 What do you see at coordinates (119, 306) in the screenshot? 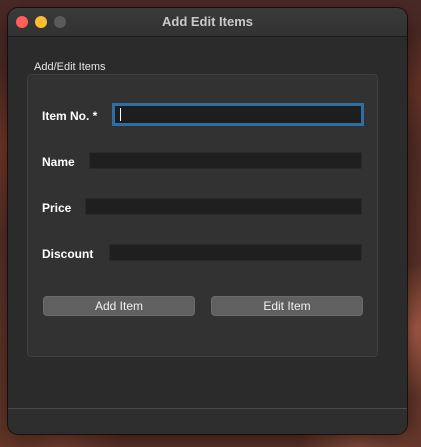
I see `add-item-button: Add Item` at bounding box center [119, 306].